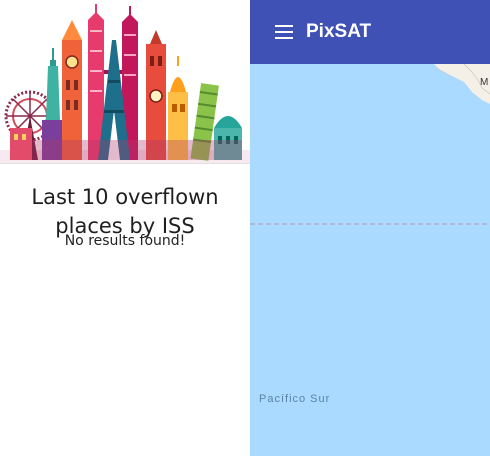 This screenshot has width=490, height=456. I want to click on app-title: PixSAT, so click(339, 31).